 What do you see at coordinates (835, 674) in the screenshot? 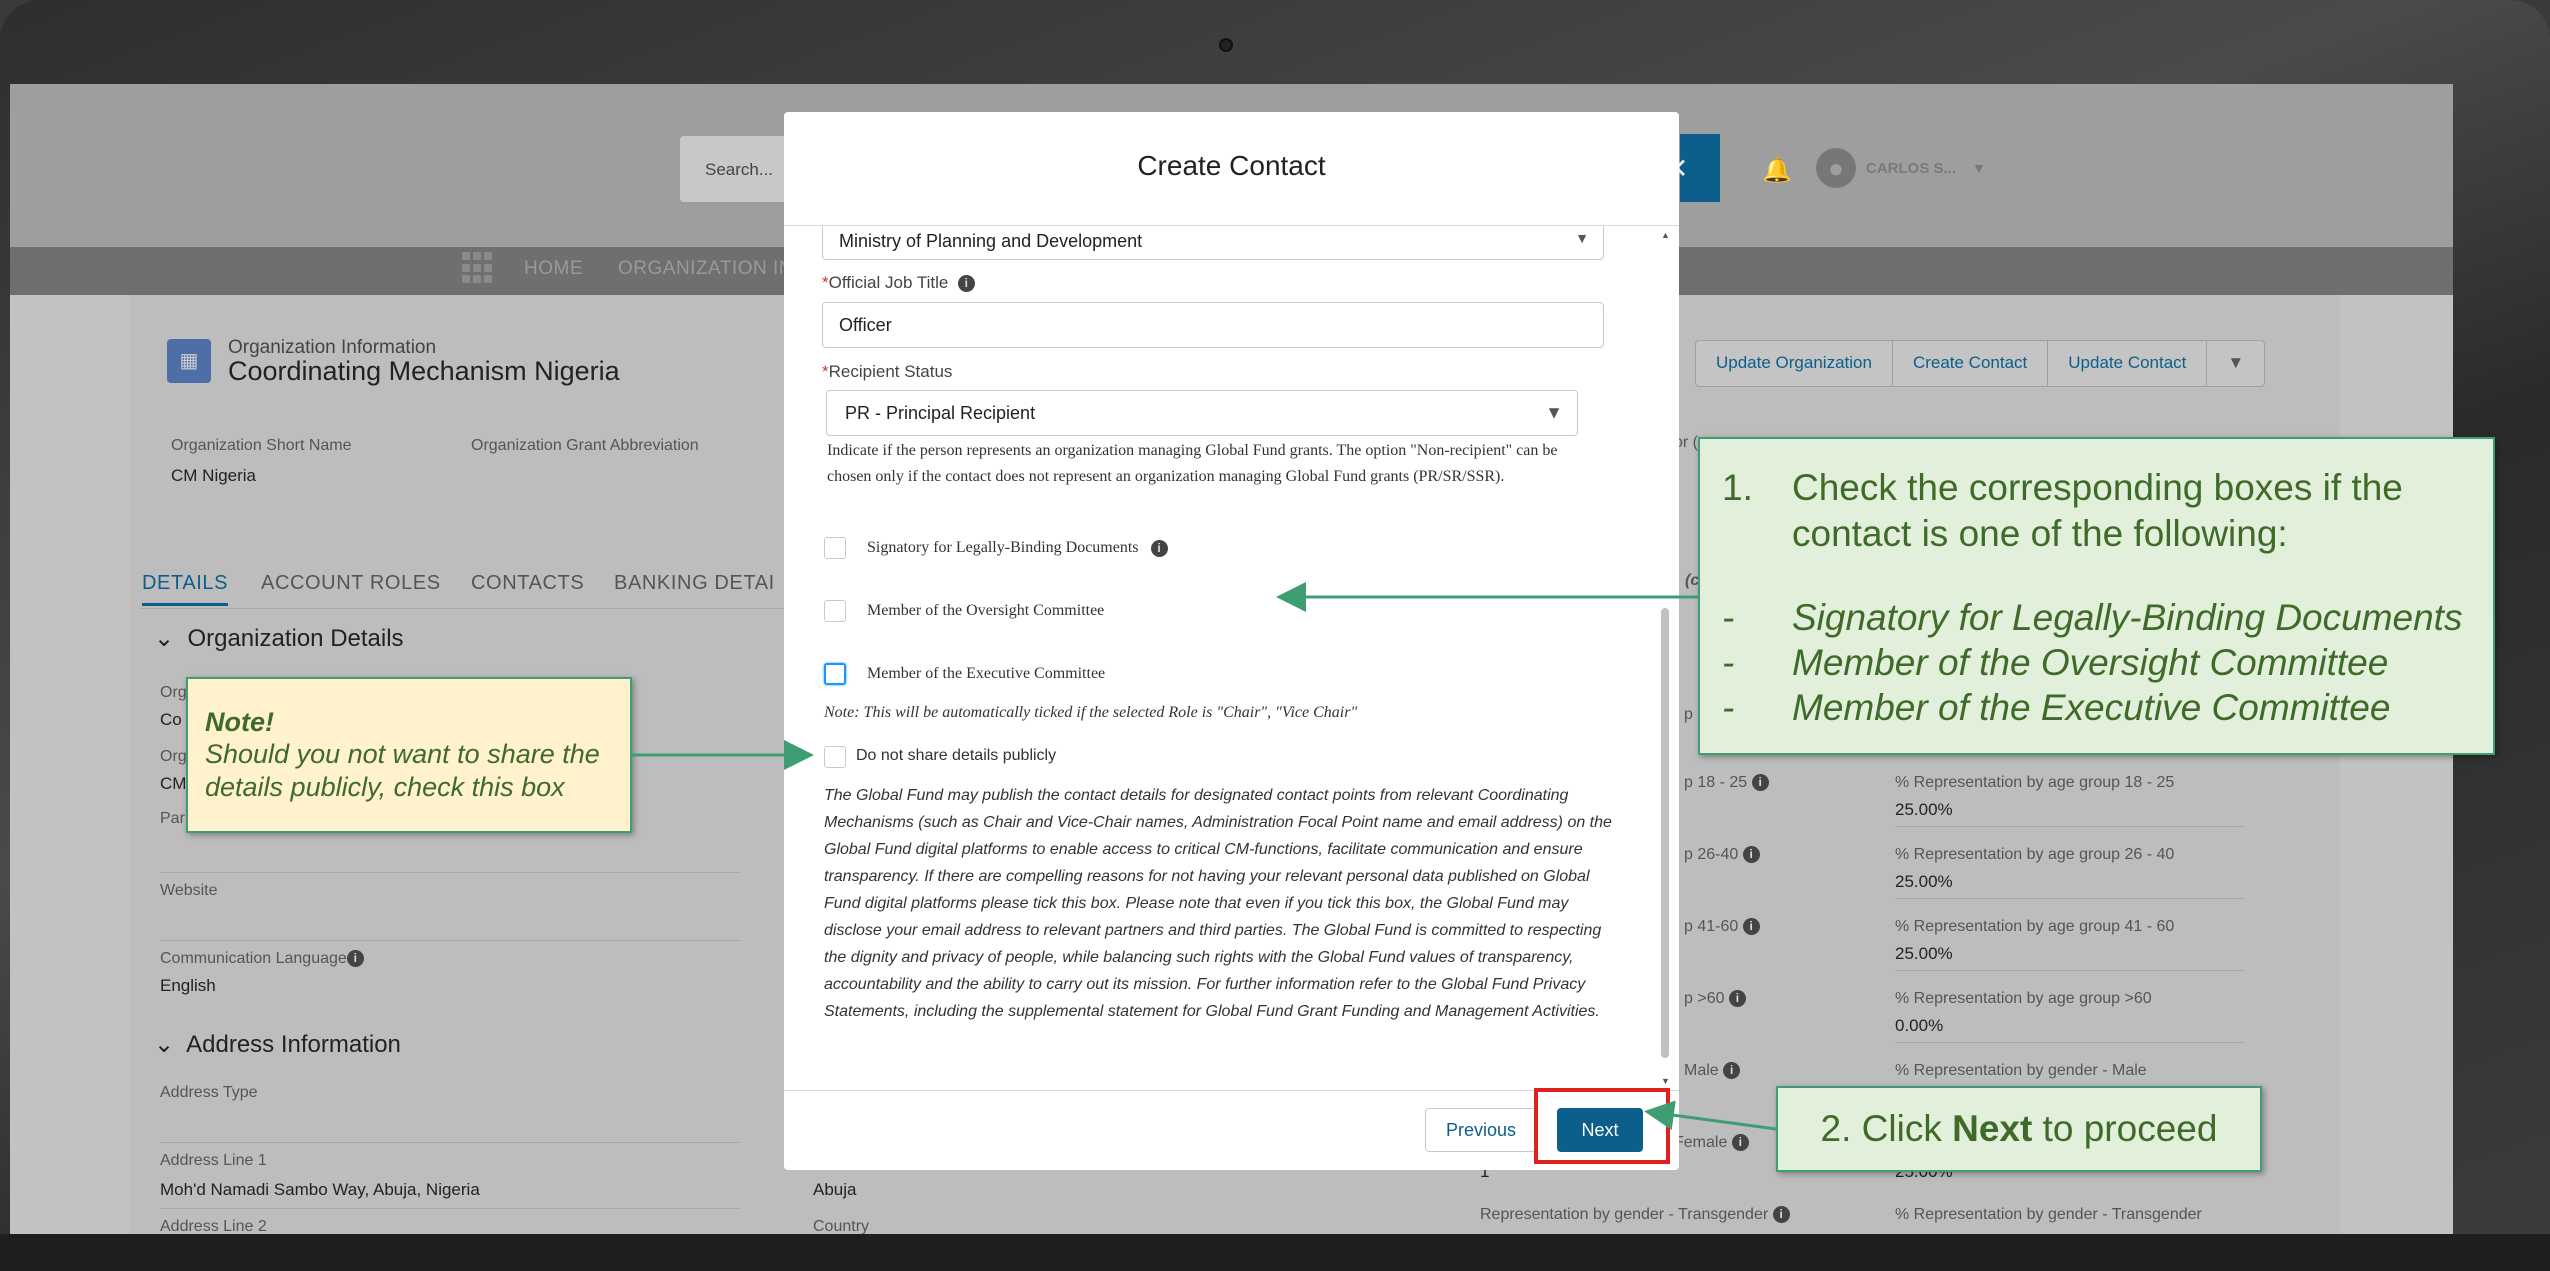
I see `executive-checkbox` at bounding box center [835, 674].